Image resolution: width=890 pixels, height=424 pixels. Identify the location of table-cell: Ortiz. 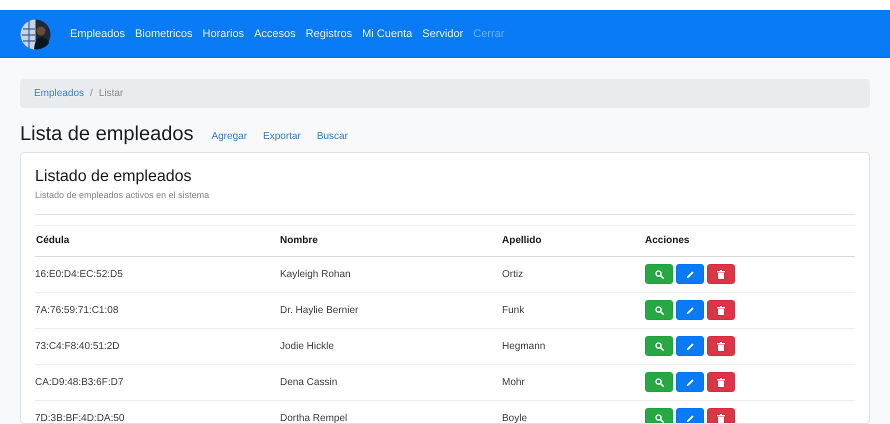
(513, 274).